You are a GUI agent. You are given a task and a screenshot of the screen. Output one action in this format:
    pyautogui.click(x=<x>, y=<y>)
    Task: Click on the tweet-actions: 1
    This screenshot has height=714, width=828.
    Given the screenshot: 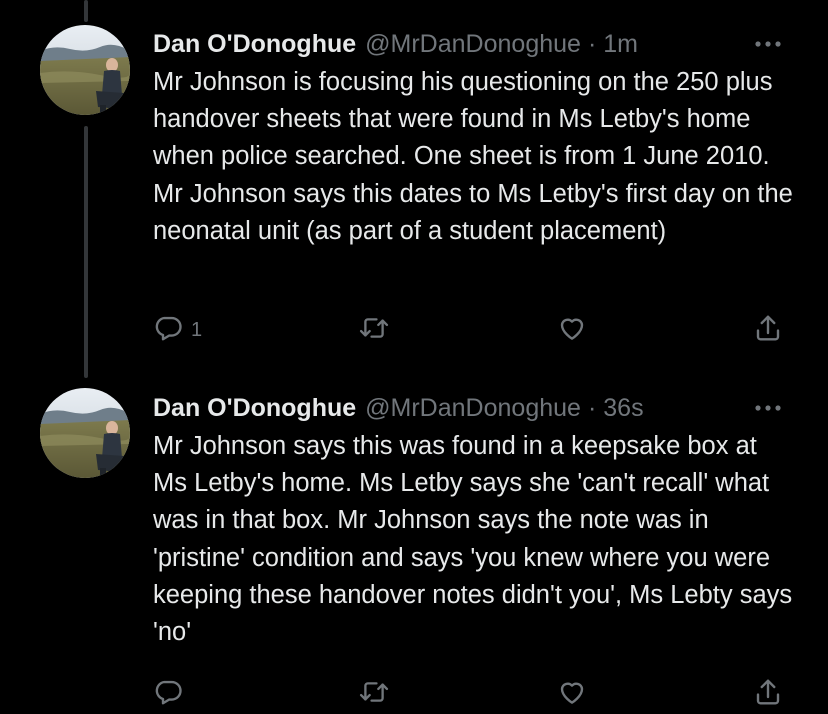 What is the action you would take?
    pyautogui.click(x=473, y=330)
    